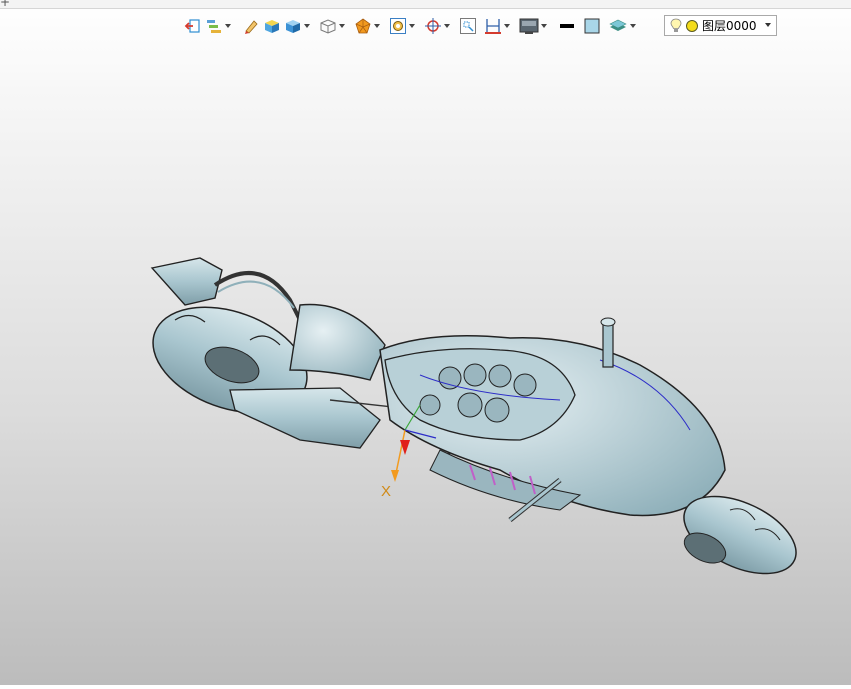  What do you see at coordinates (398, 26) in the screenshot?
I see `zoom-fit-icon` at bounding box center [398, 26].